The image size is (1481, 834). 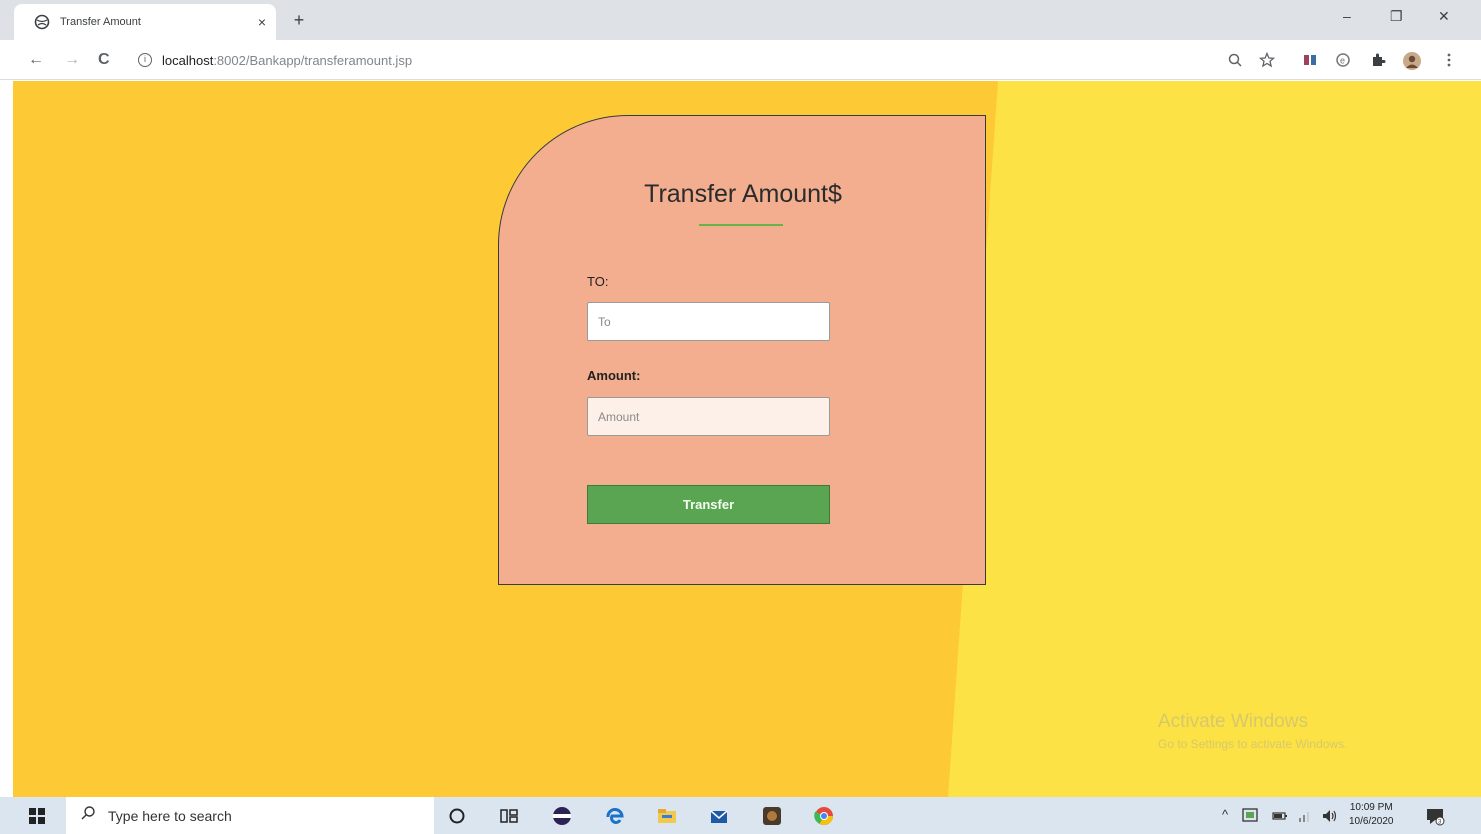 What do you see at coordinates (100, 22) in the screenshot?
I see `tab-title: Transfer Amount` at bounding box center [100, 22].